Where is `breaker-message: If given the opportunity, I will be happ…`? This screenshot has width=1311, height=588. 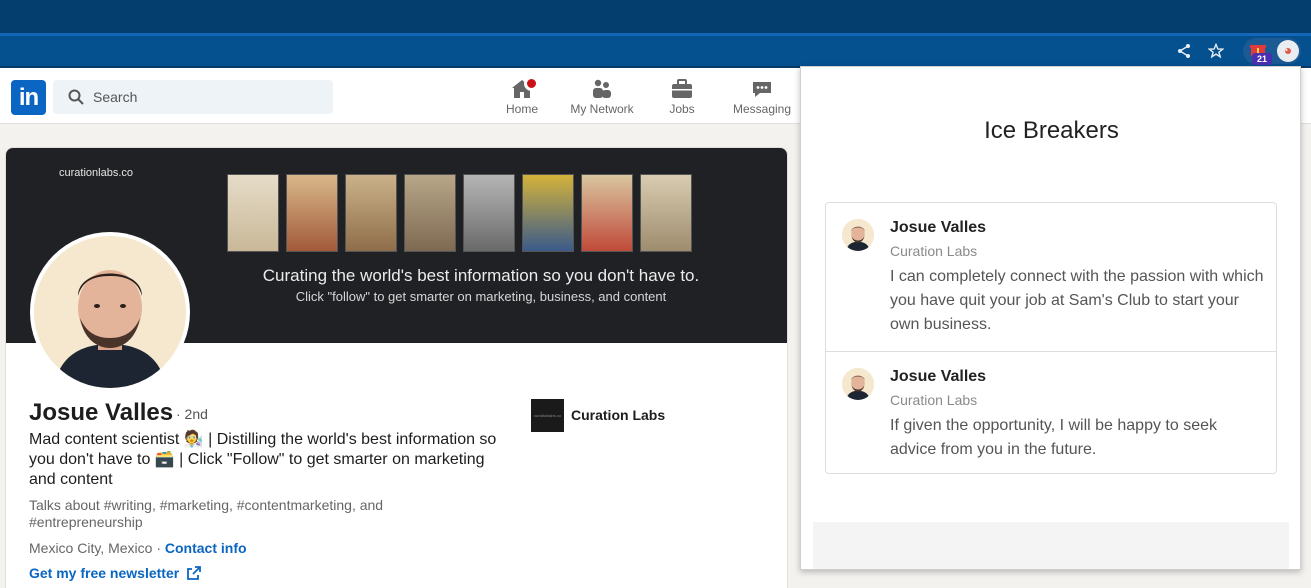 breaker-message: If given the opportunity, I will be happ… is located at coordinates (1054, 437).